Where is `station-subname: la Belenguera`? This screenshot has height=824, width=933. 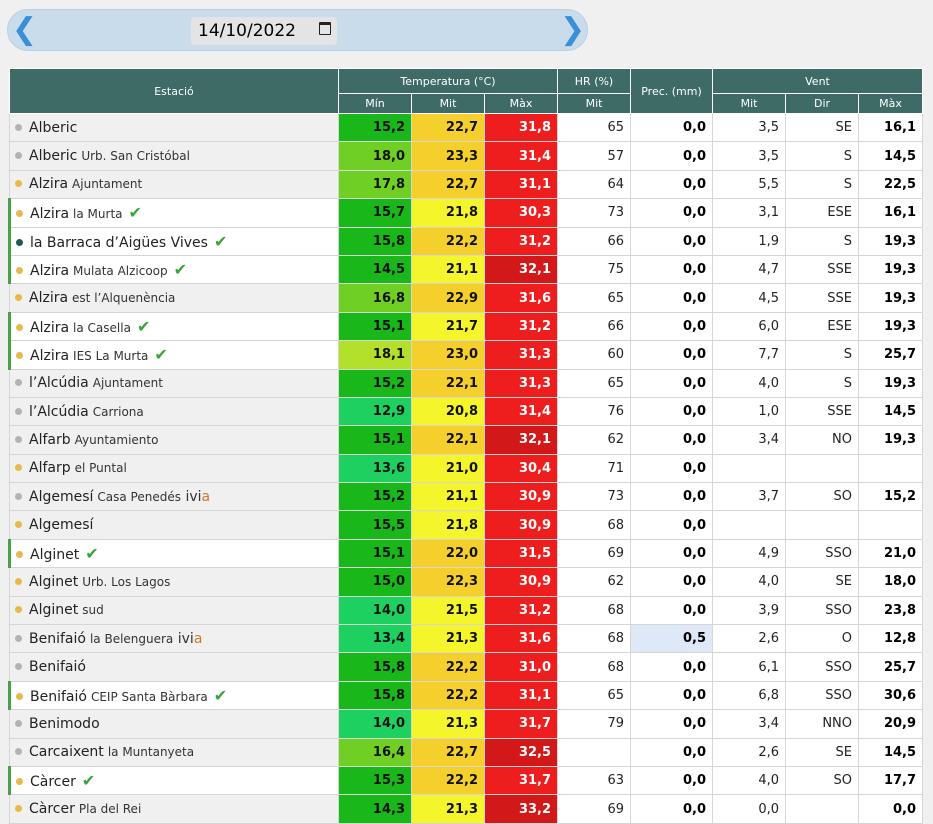
station-subname: la Belenguera is located at coordinates (131, 638).